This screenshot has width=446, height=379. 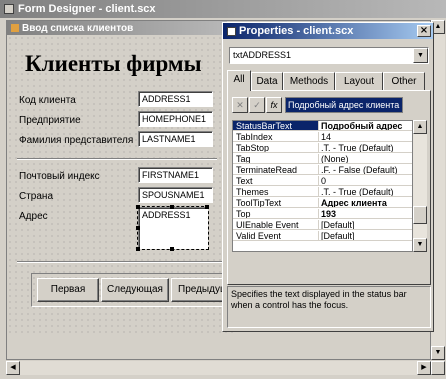 What do you see at coordinates (322, 159) in the screenshot?
I see `property-row: Tag (None)` at bounding box center [322, 159].